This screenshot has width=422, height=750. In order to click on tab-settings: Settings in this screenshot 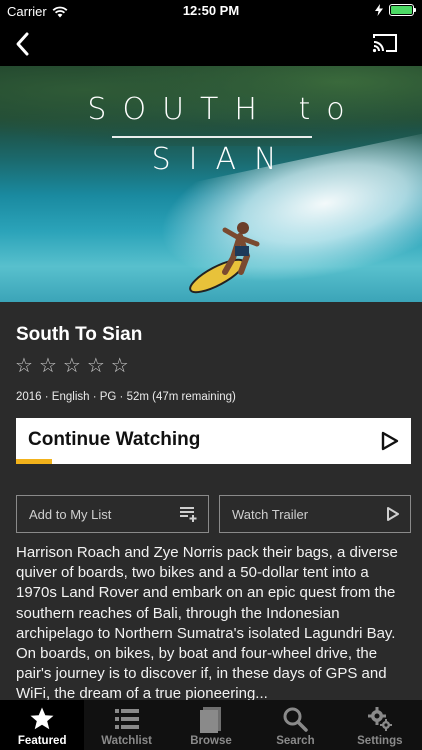, I will do `click(380, 725)`.